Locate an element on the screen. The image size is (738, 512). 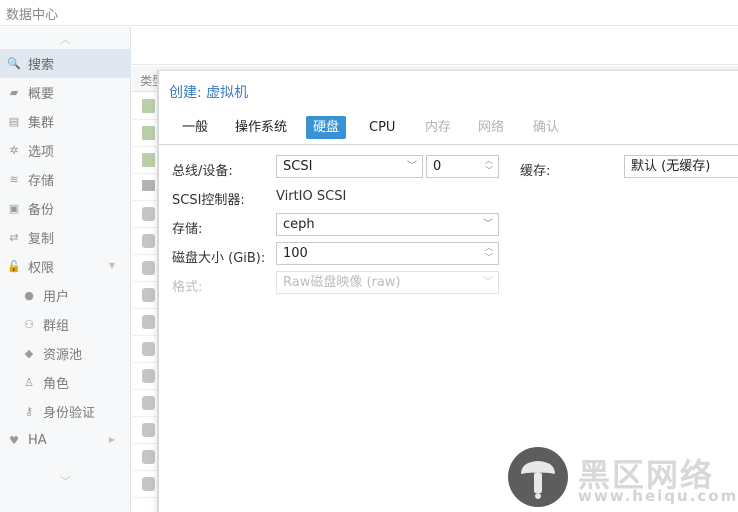
storage-label: 存储: is located at coordinates (187, 229).